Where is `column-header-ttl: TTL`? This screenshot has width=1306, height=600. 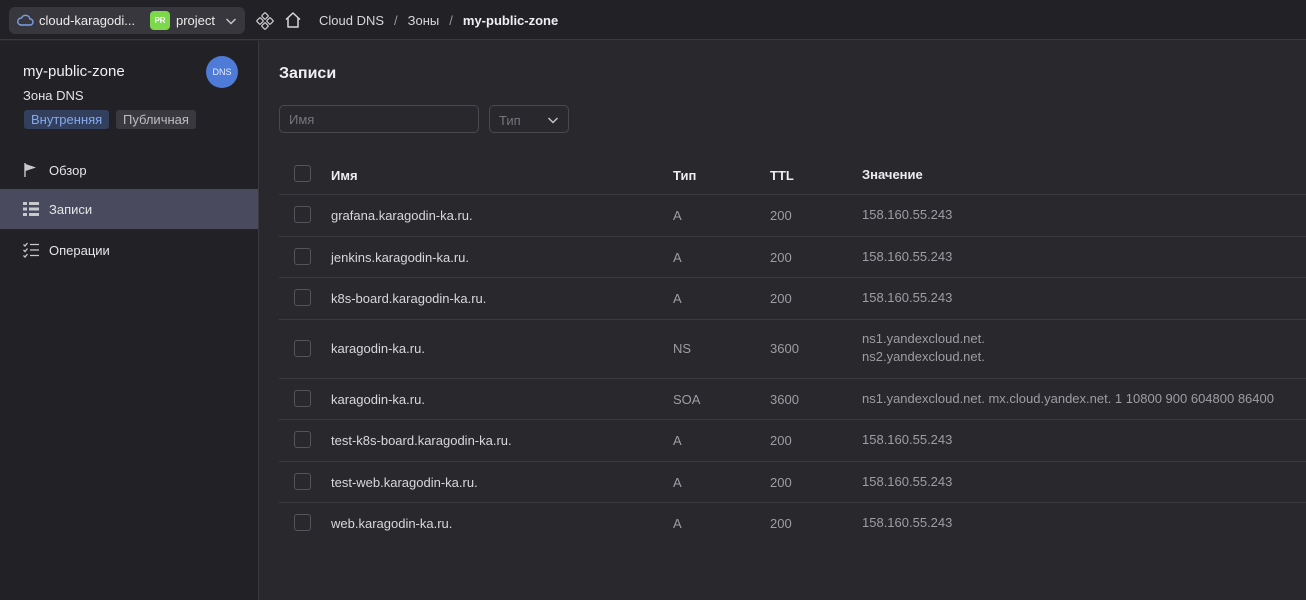 column-header-ttl: TTL is located at coordinates (782, 175).